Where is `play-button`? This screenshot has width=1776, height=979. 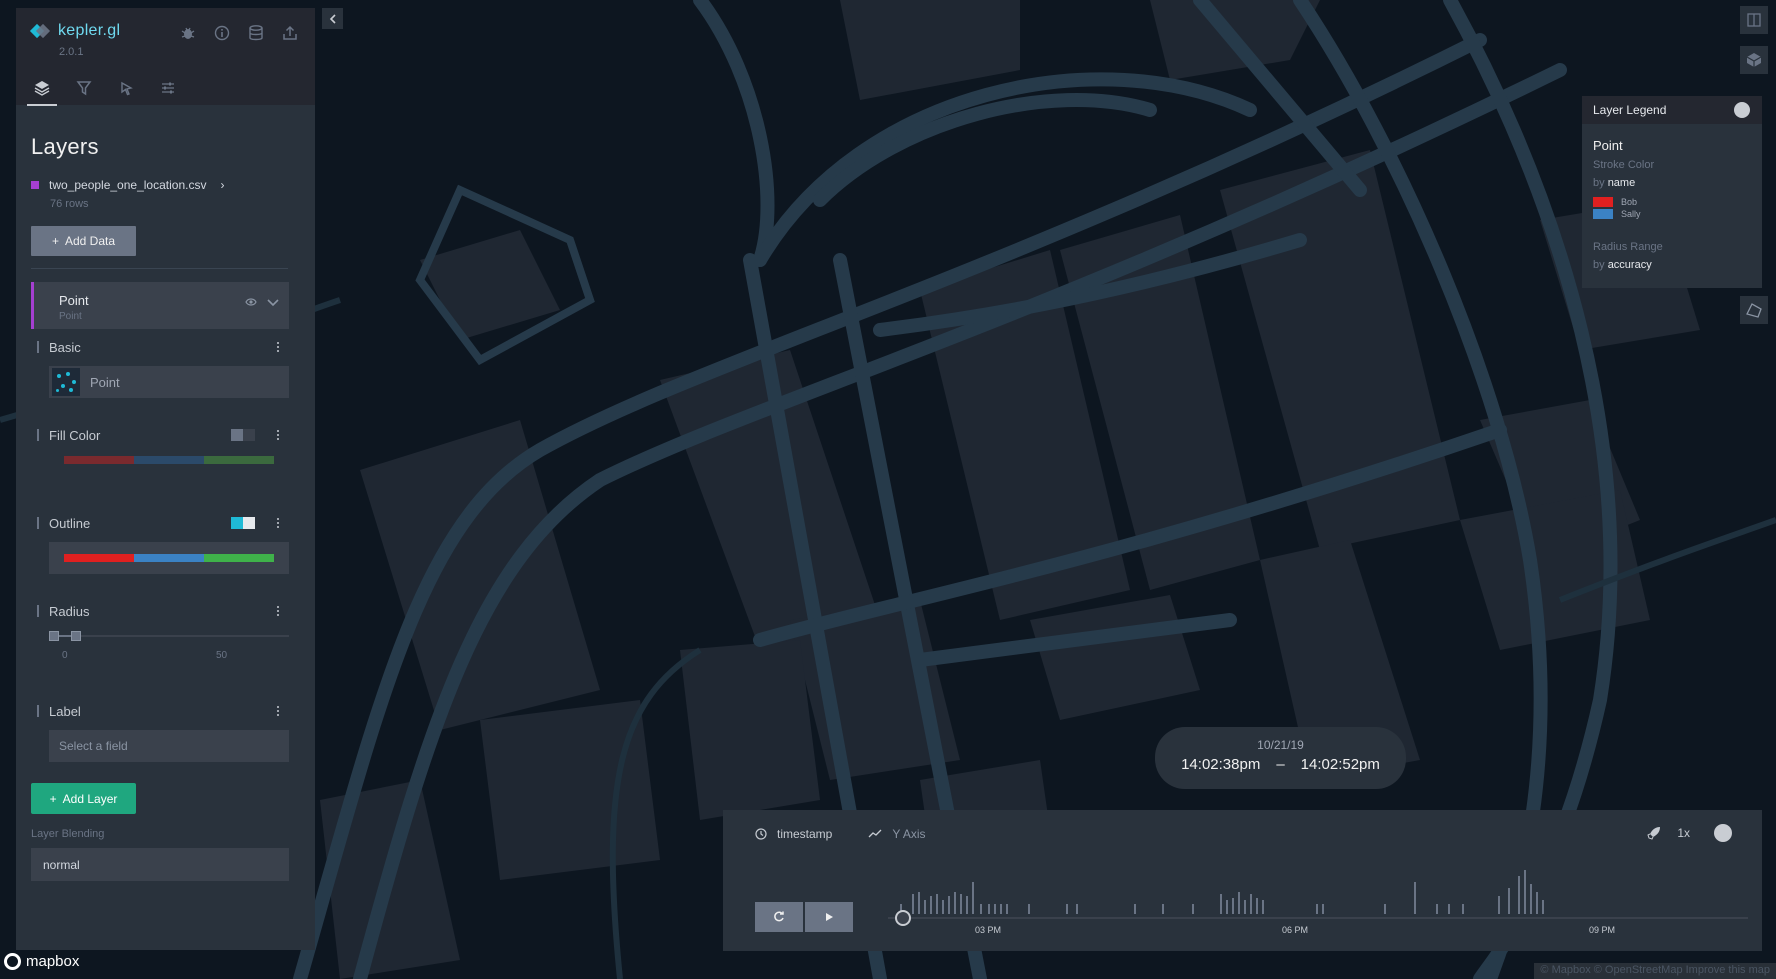 play-button is located at coordinates (829, 917).